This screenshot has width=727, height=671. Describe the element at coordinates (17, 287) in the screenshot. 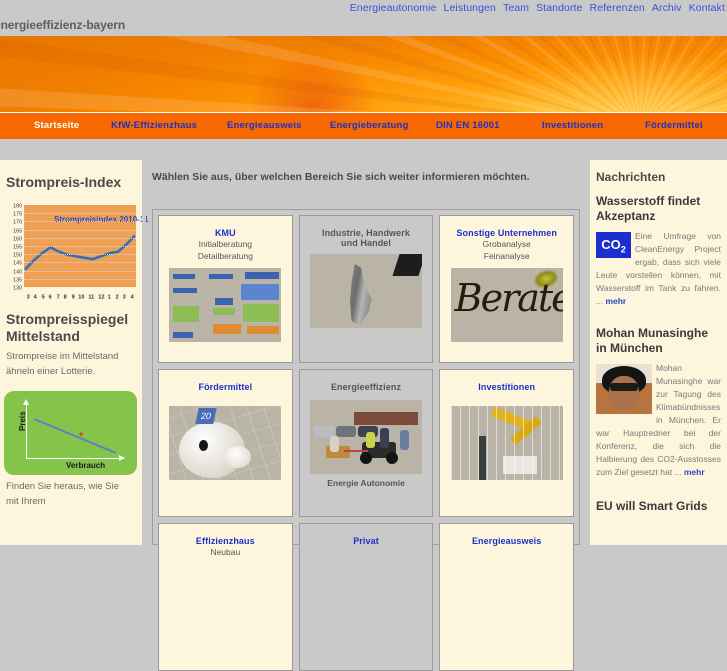

I see `chart1-ytick: 130` at that location.